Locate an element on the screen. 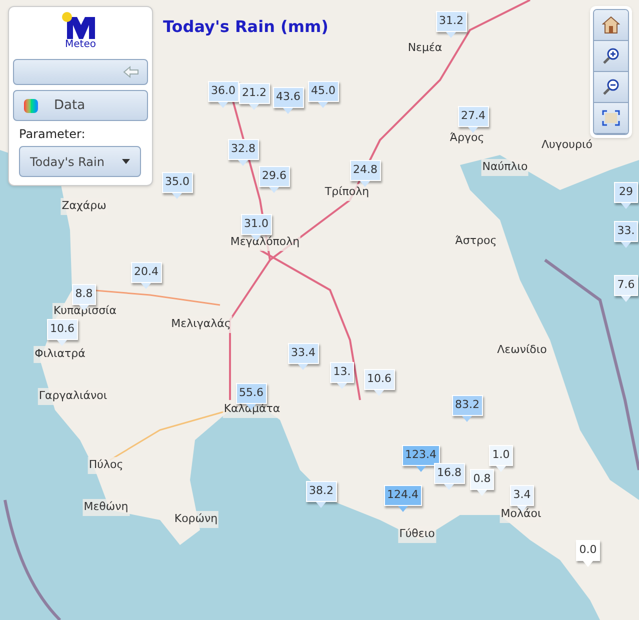  place-label: Κυπαρισσία is located at coordinates (85, 311).